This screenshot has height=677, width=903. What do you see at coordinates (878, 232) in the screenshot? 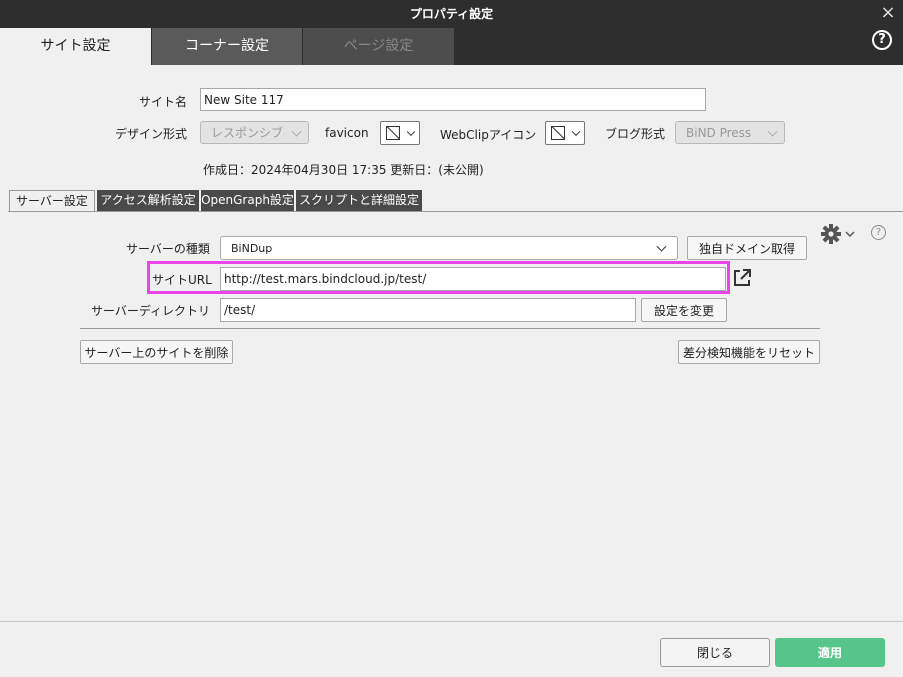
I see `help-small-icon: ?` at bounding box center [878, 232].